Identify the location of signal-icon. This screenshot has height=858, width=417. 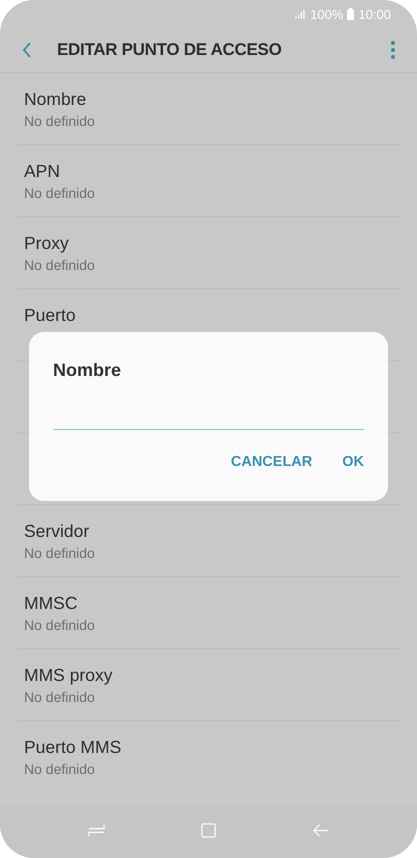
(300, 14).